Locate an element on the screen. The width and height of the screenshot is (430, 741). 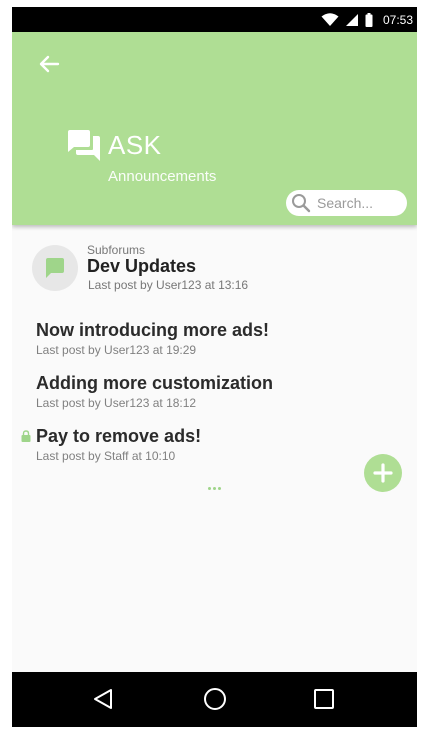
chat-bubble-icon is located at coordinates (55, 268).